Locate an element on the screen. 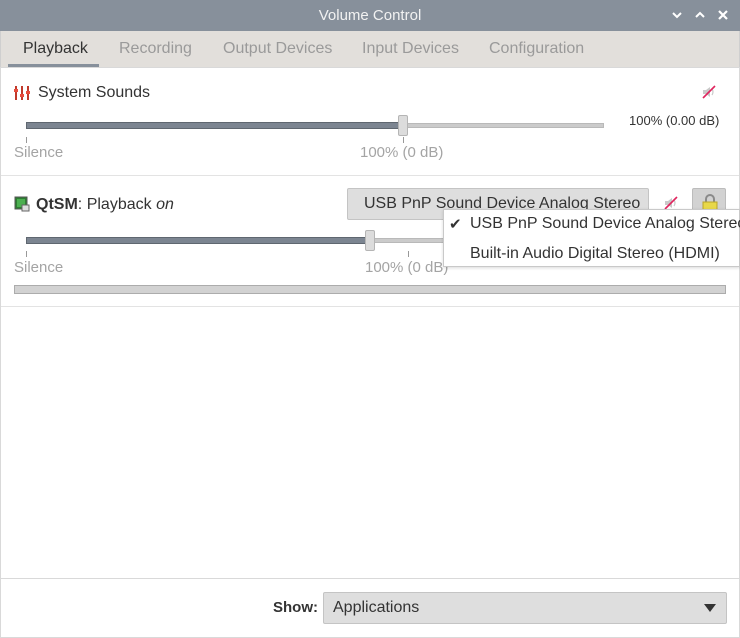  muted-speaker-icon is located at coordinates (709, 92).